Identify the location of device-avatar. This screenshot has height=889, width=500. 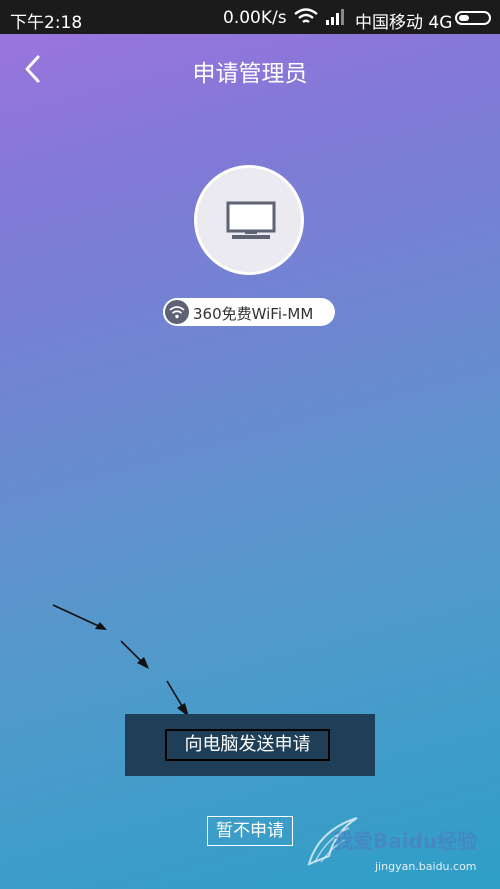
(249, 220).